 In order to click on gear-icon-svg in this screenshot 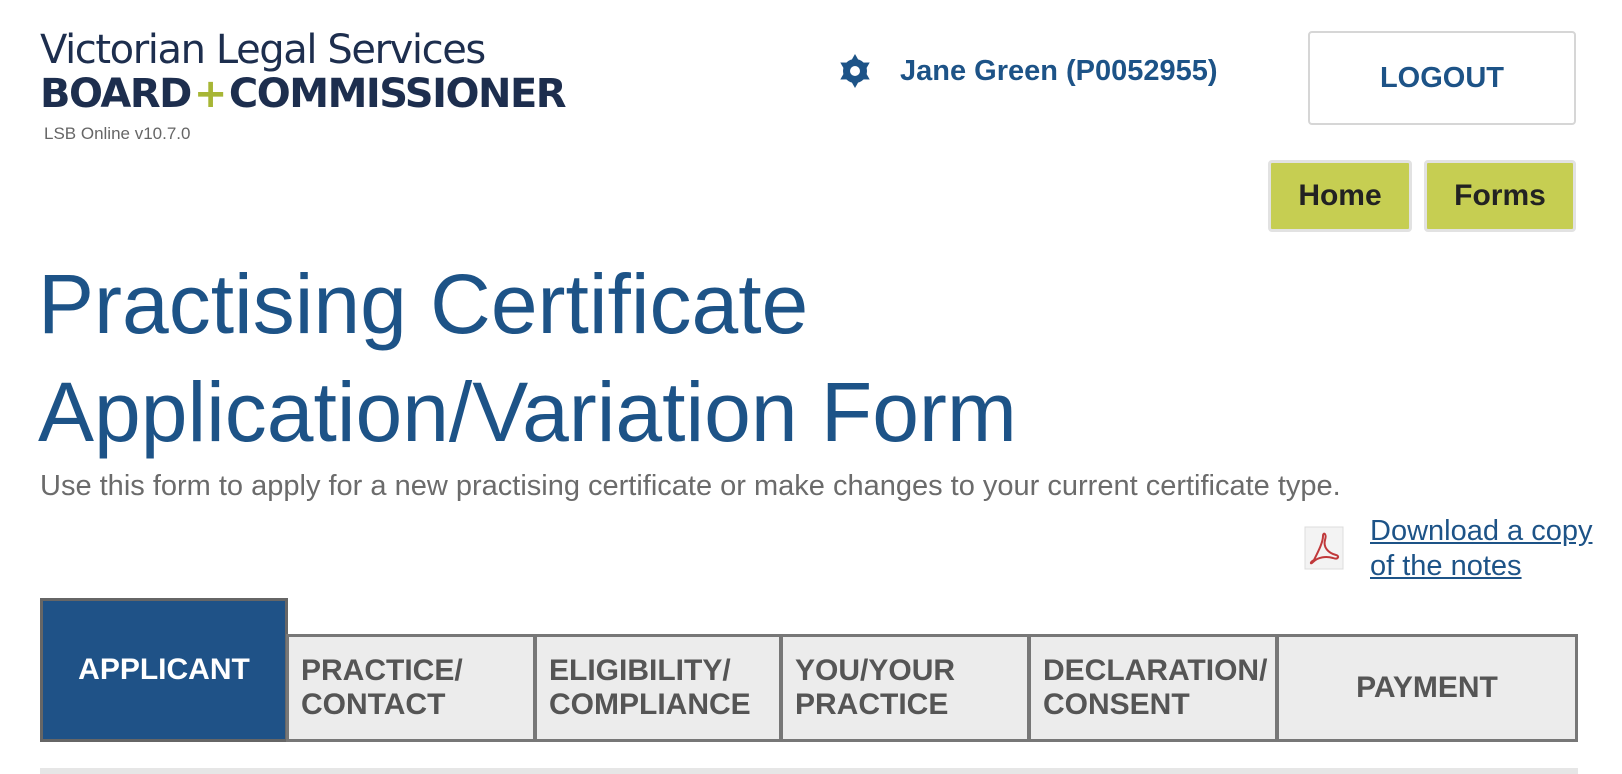, I will do `click(855, 71)`.